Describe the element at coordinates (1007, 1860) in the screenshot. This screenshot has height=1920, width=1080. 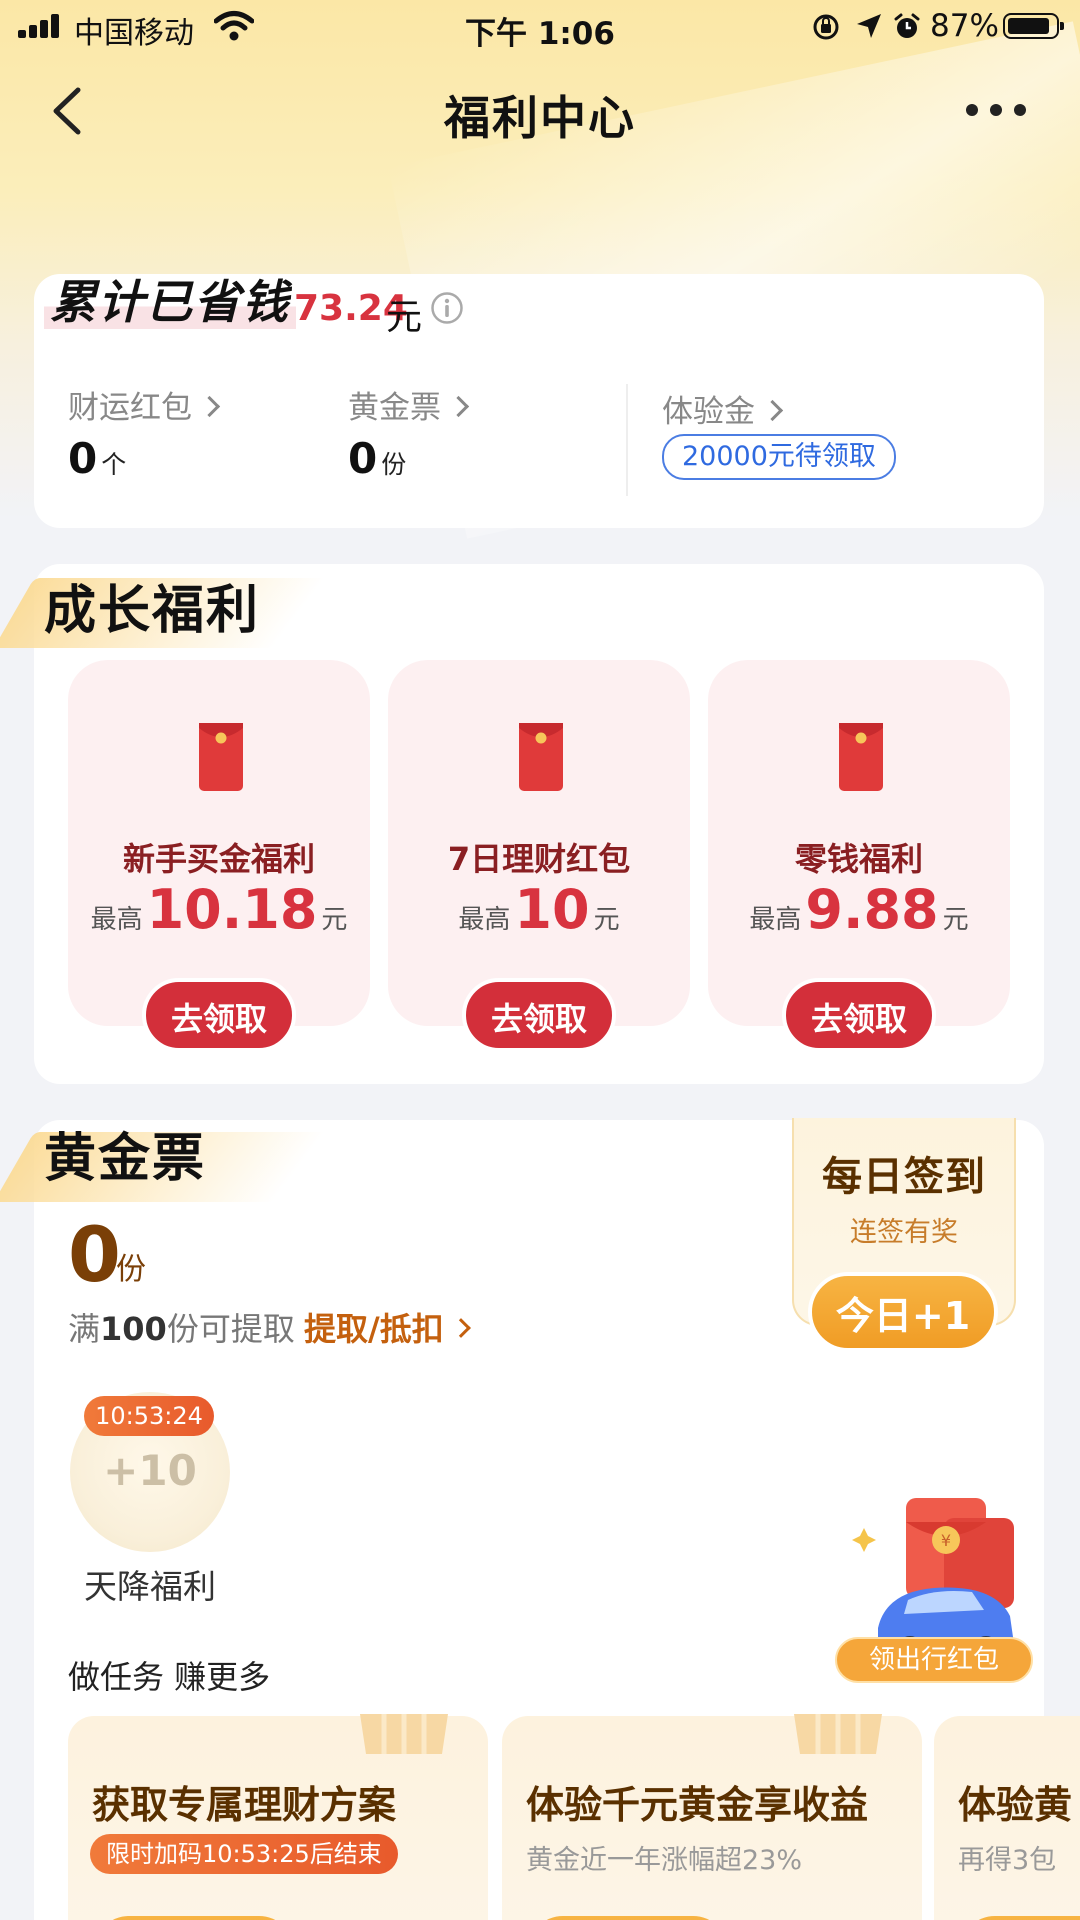
I see `task-subtitle: 再得3包` at that location.